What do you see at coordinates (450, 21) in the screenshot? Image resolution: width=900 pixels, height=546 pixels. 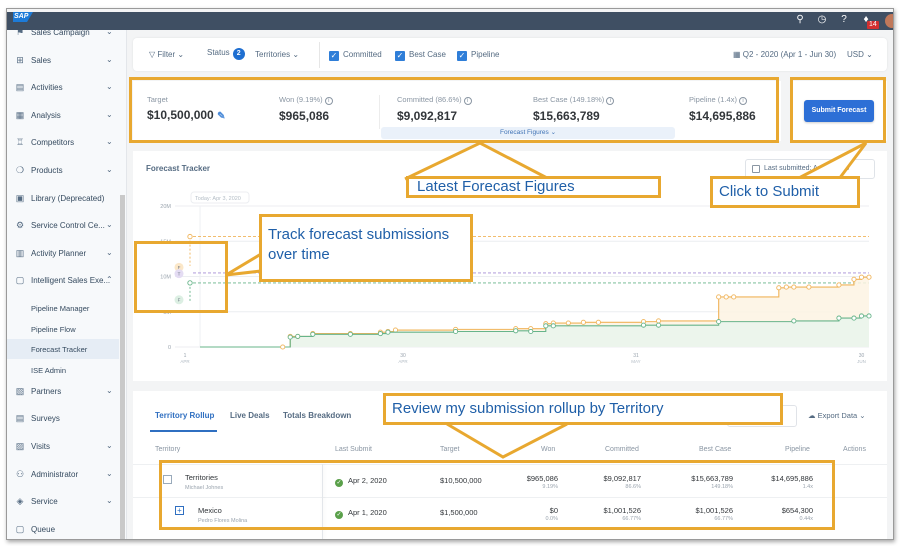 I see `shell-bar: SAP ⚲ ◷ ? ♦ 14` at bounding box center [450, 21].